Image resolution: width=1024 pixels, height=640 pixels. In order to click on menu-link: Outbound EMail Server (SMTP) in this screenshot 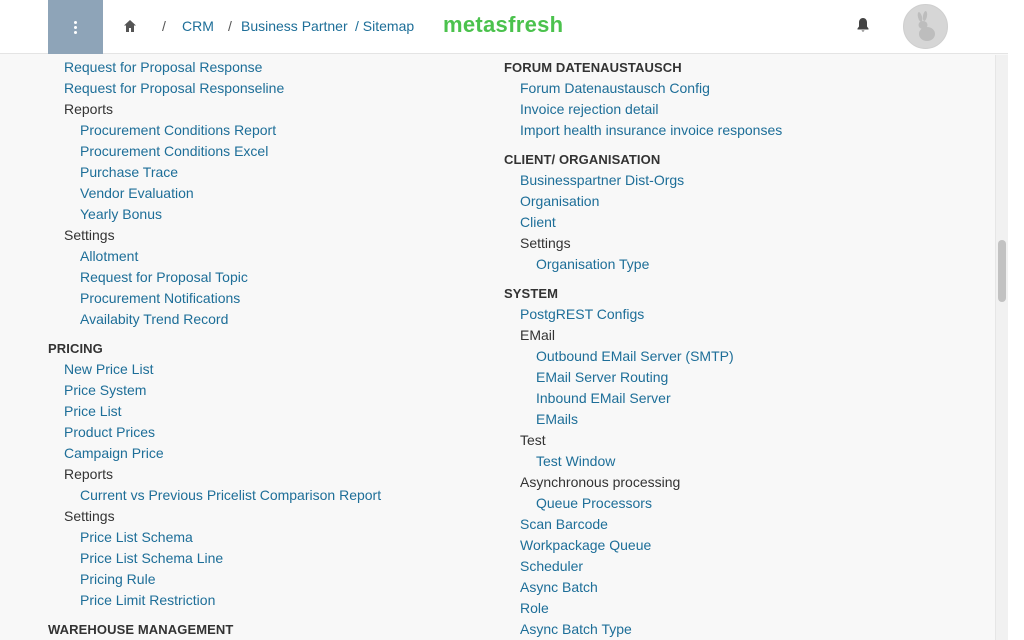, I will do `click(635, 356)`.